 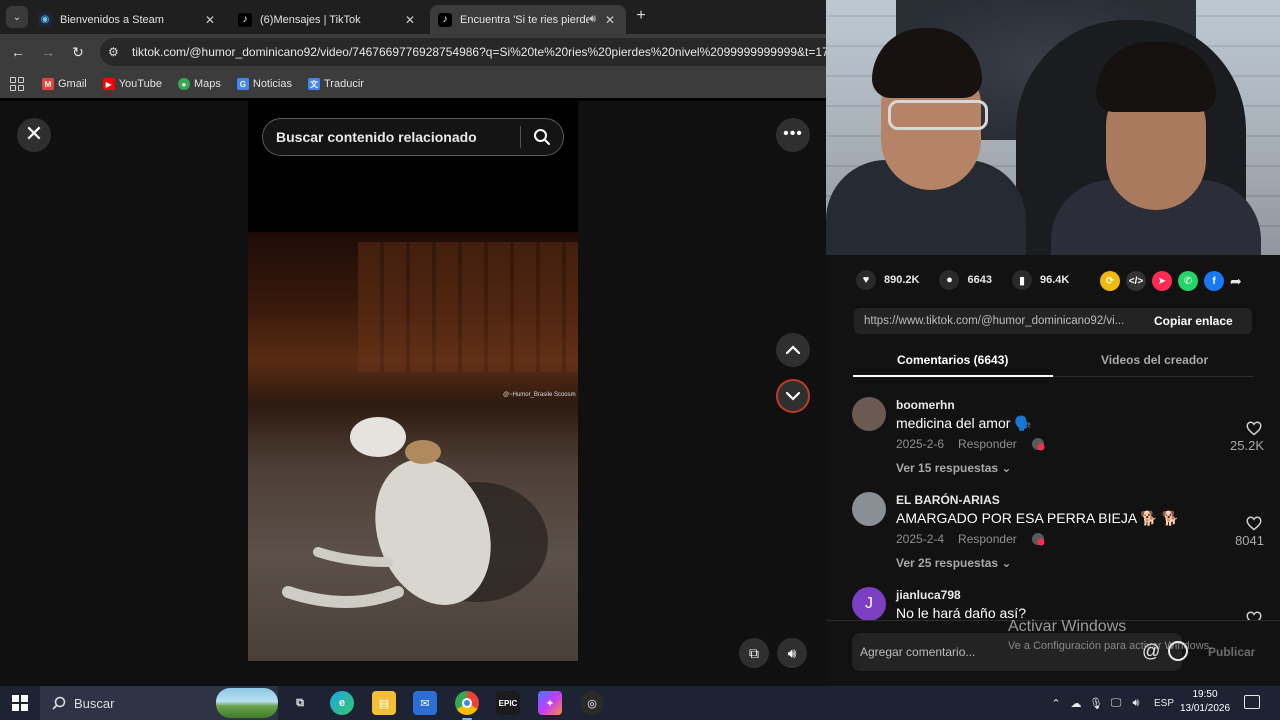 What do you see at coordinates (948, 500) in the screenshot?
I see `comment-username: EL BARÓN-ARIAS` at bounding box center [948, 500].